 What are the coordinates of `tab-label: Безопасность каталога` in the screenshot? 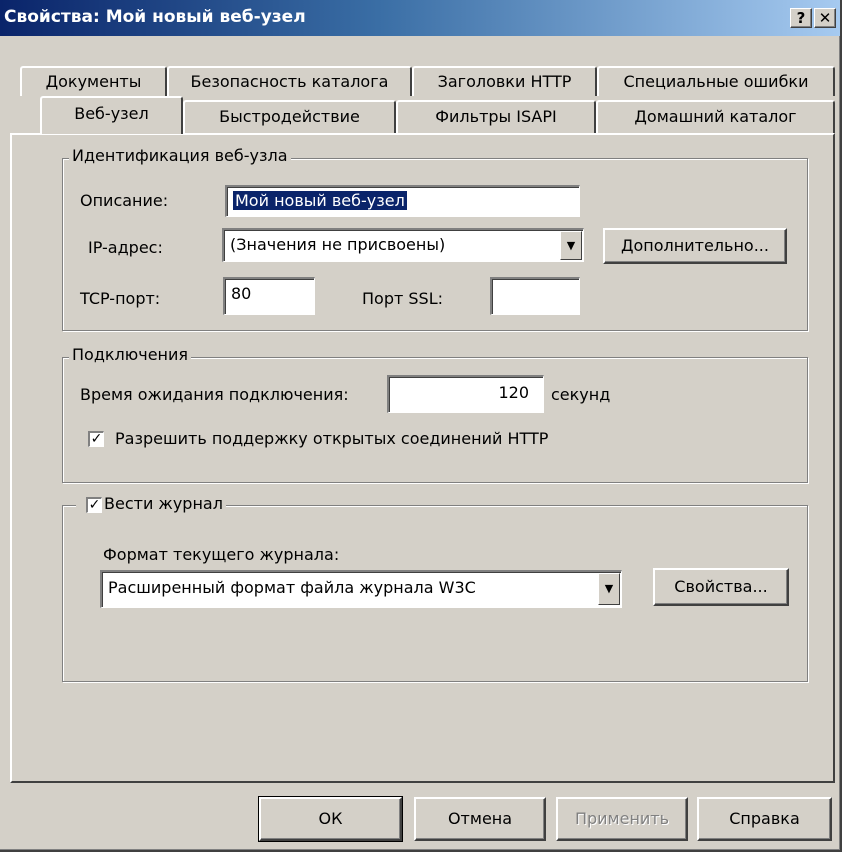 It's located at (289, 81).